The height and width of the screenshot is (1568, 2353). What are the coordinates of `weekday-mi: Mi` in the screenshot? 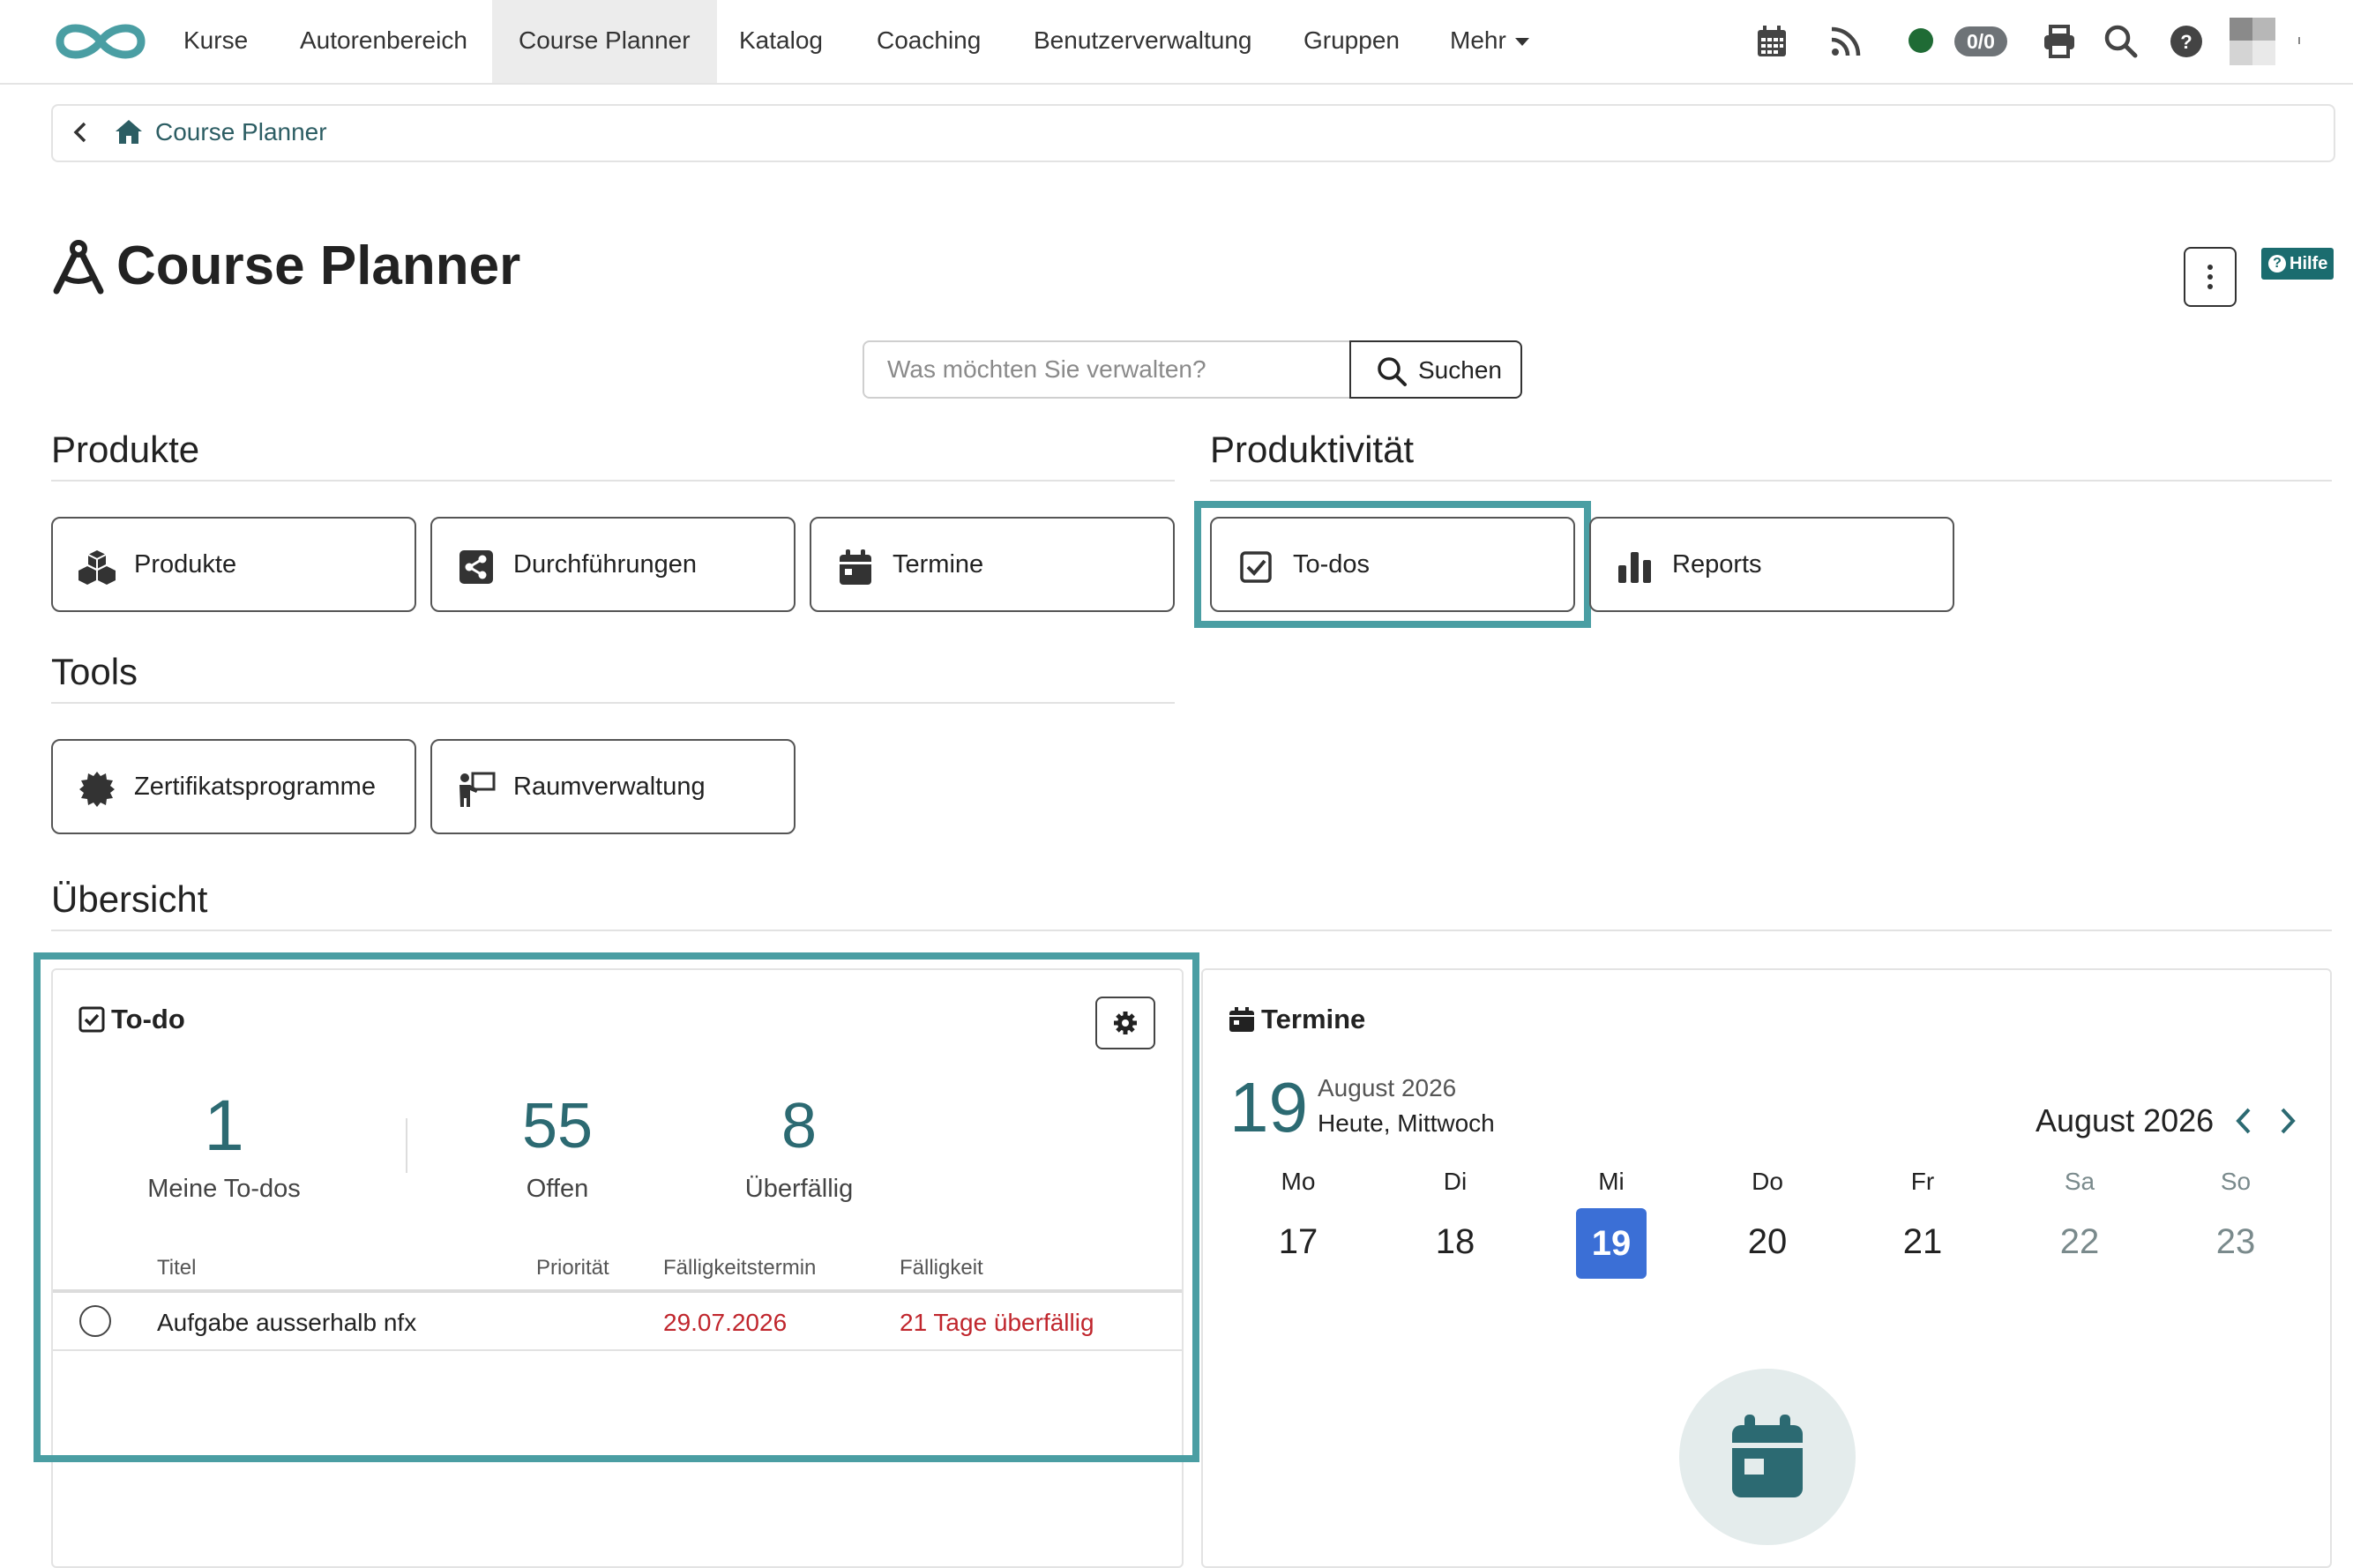 It's located at (1612, 1181).